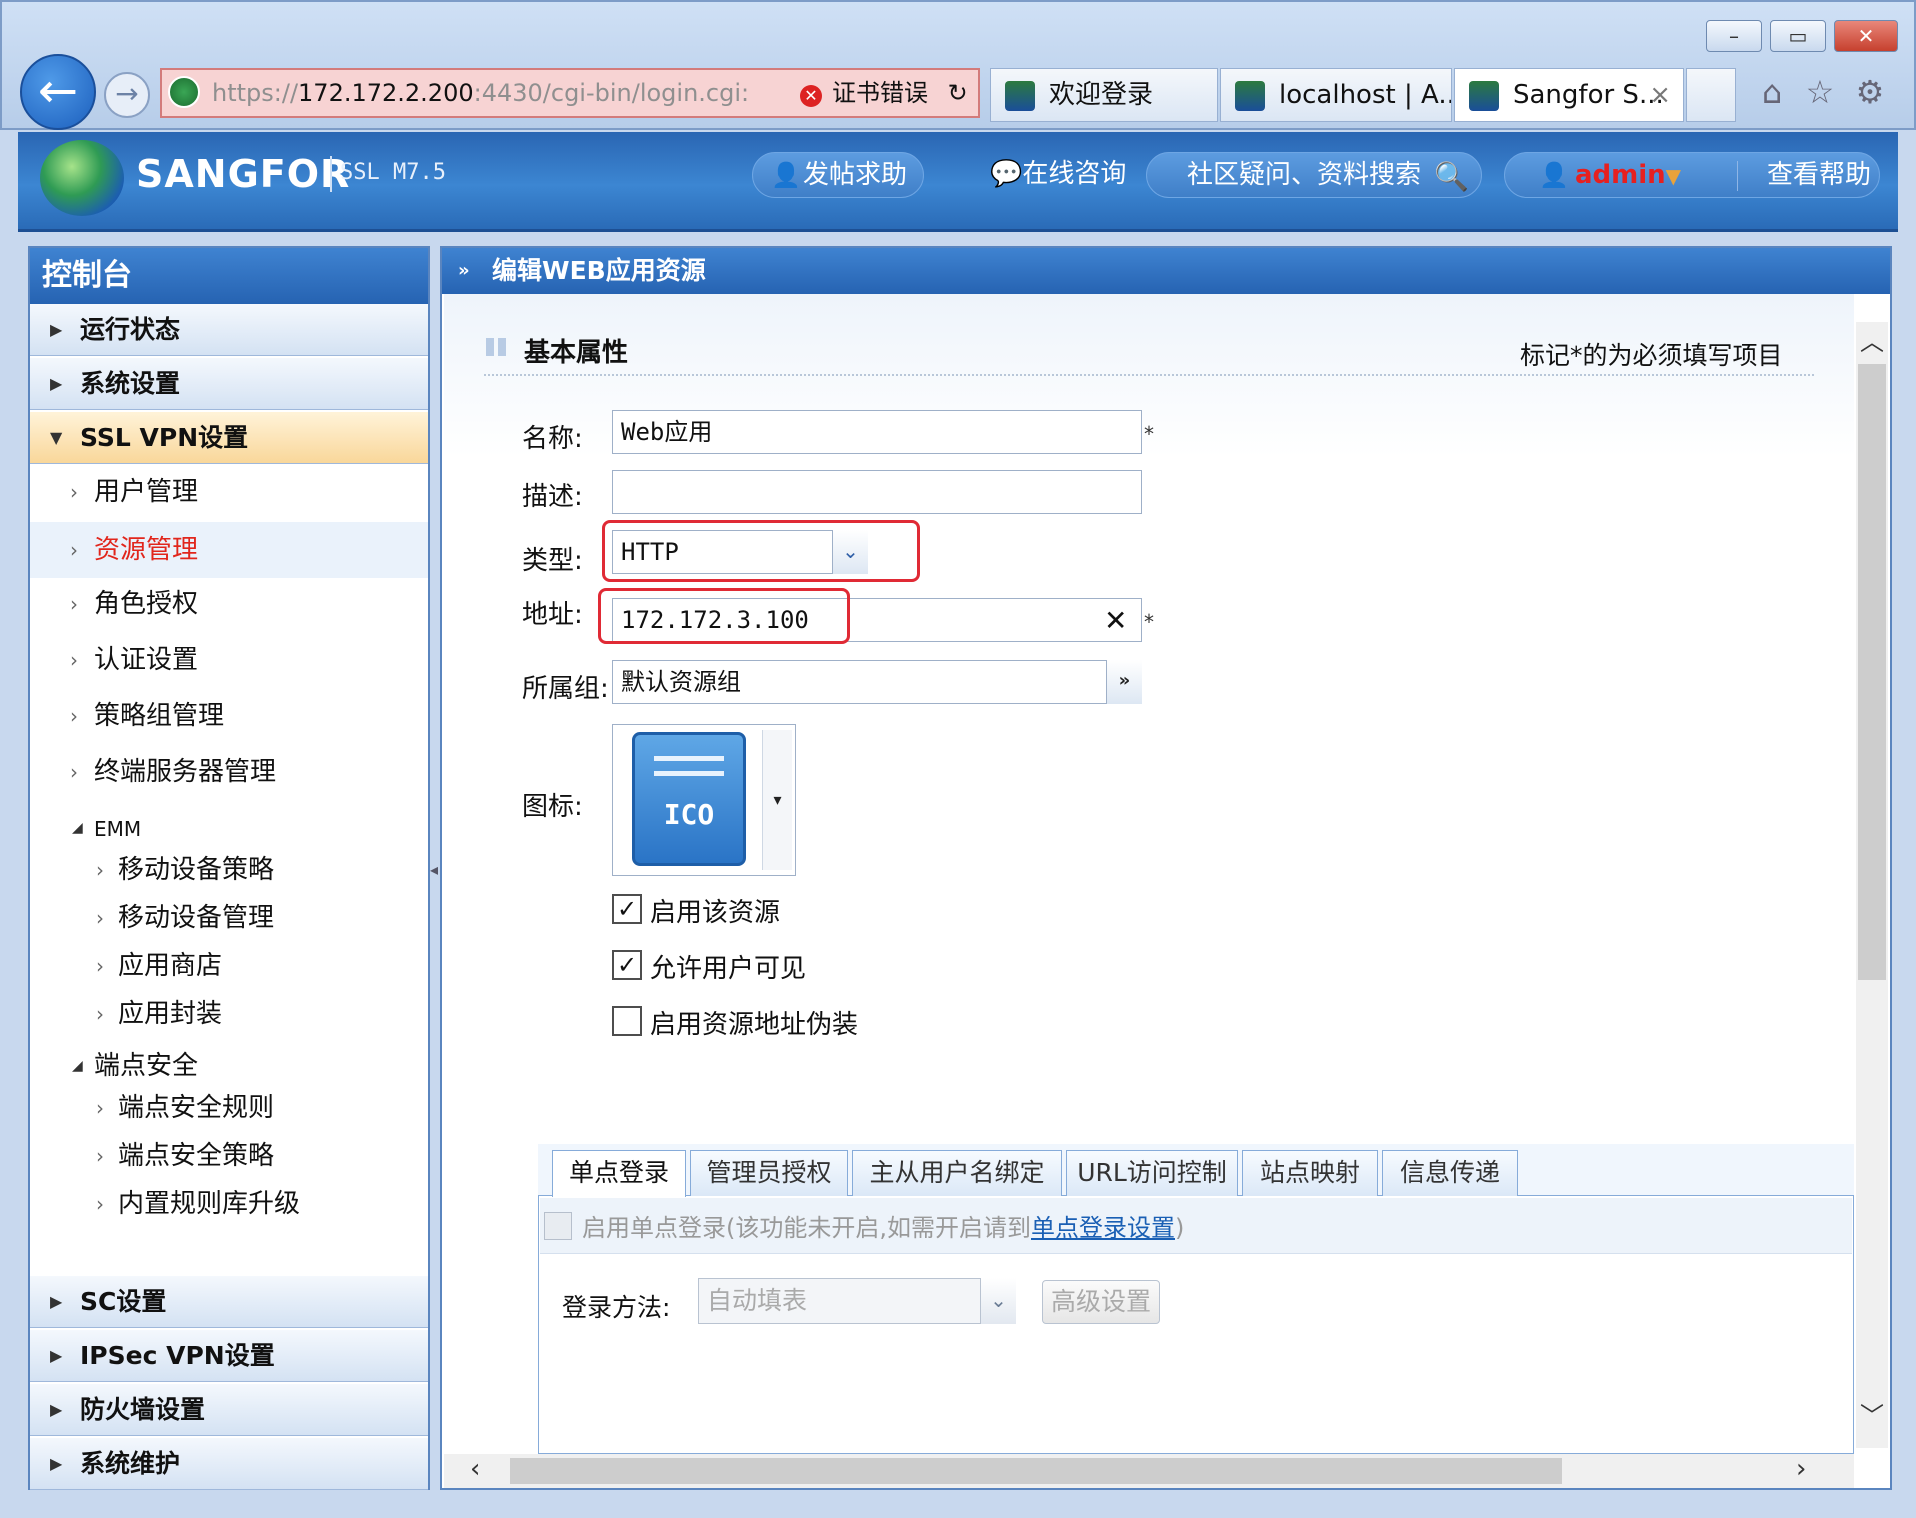  Describe the element at coordinates (1660, 95) in the screenshot. I see `tab-close-icon: ×` at that location.